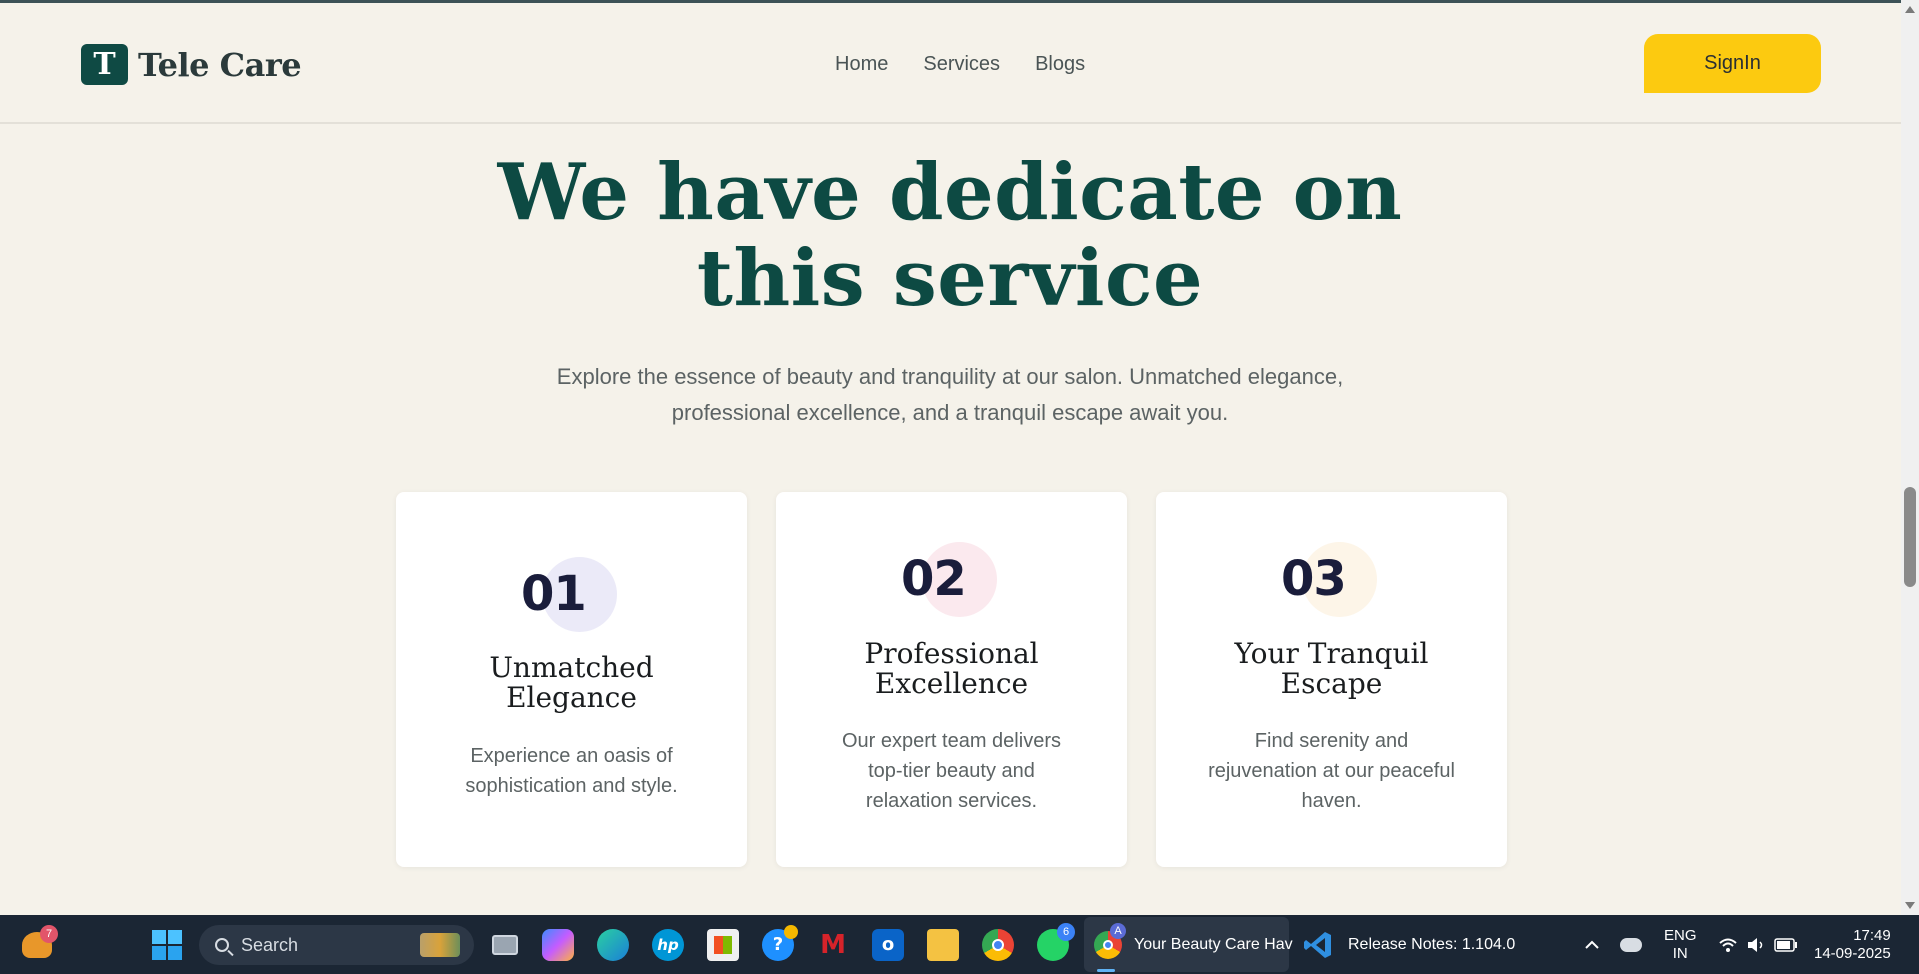 This screenshot has width=1919, height=974. I want to click on edge-icon, so click(613, 944).